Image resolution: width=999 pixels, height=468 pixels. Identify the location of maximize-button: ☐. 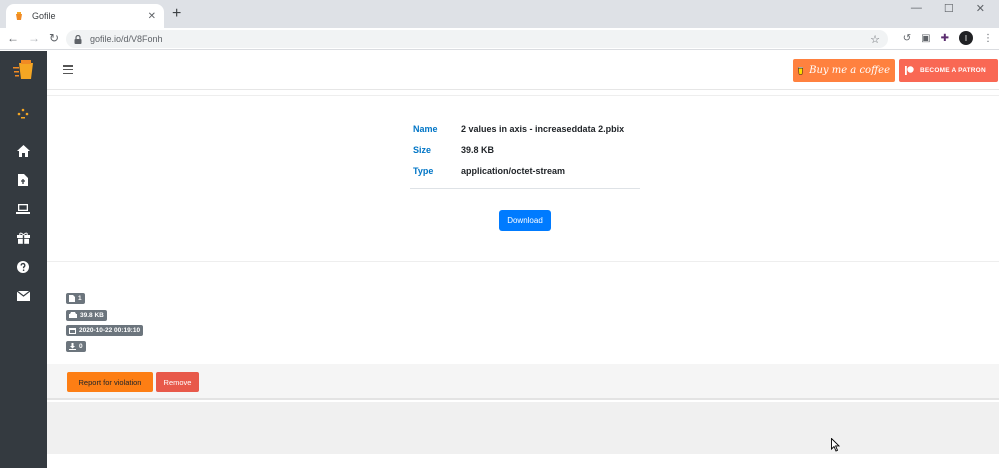
(949, 8).